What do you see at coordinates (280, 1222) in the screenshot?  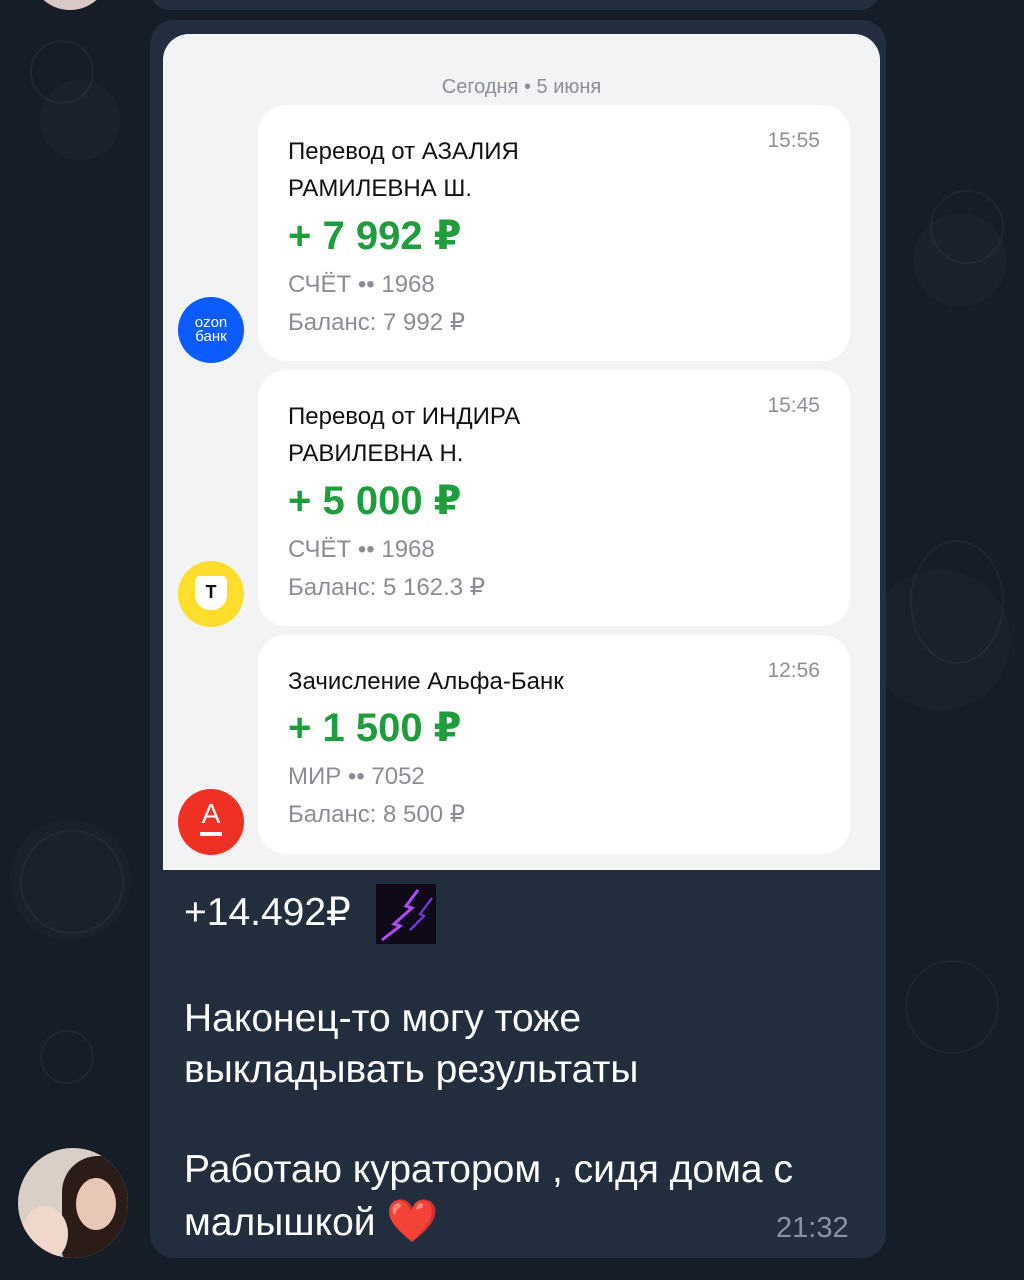 I see `message-text-last: малышкой` at bounding box center [280, 1222].